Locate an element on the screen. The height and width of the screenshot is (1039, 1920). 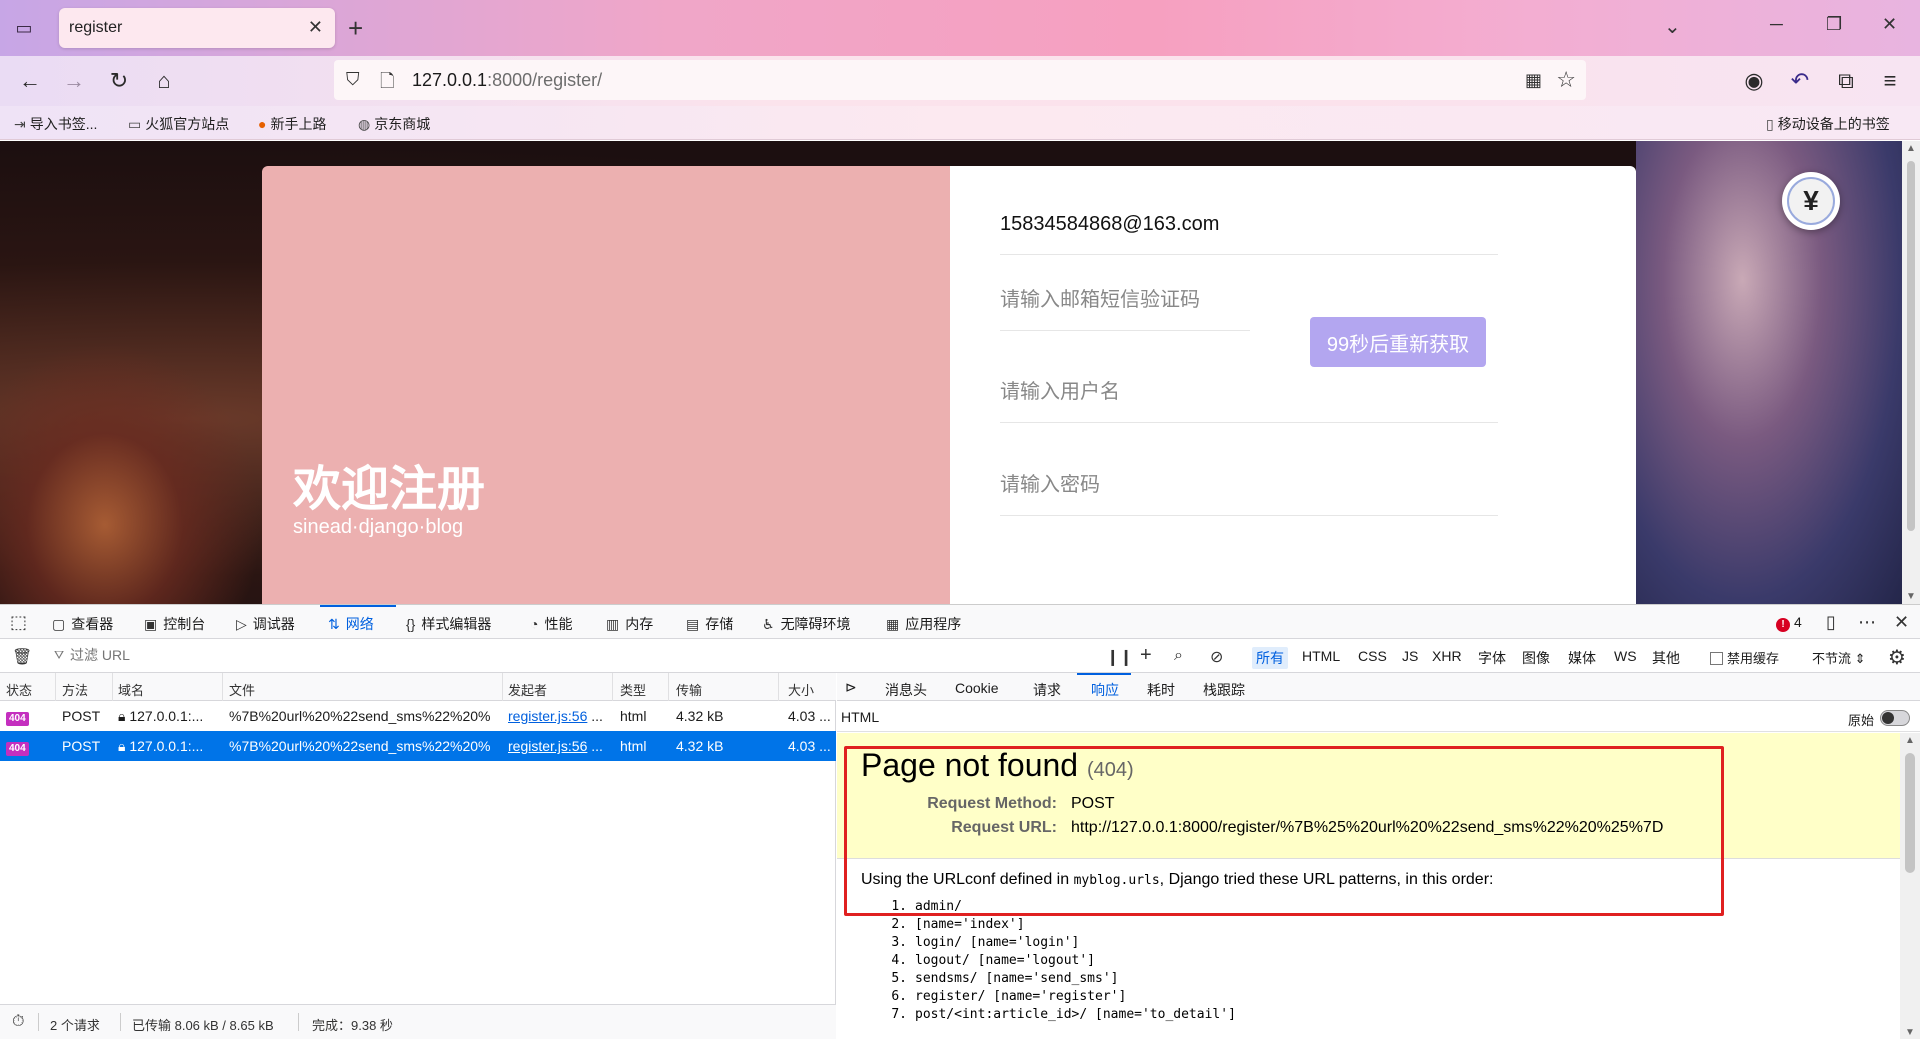
tab-headers: 消息头 is located at coordinates (906, 690).